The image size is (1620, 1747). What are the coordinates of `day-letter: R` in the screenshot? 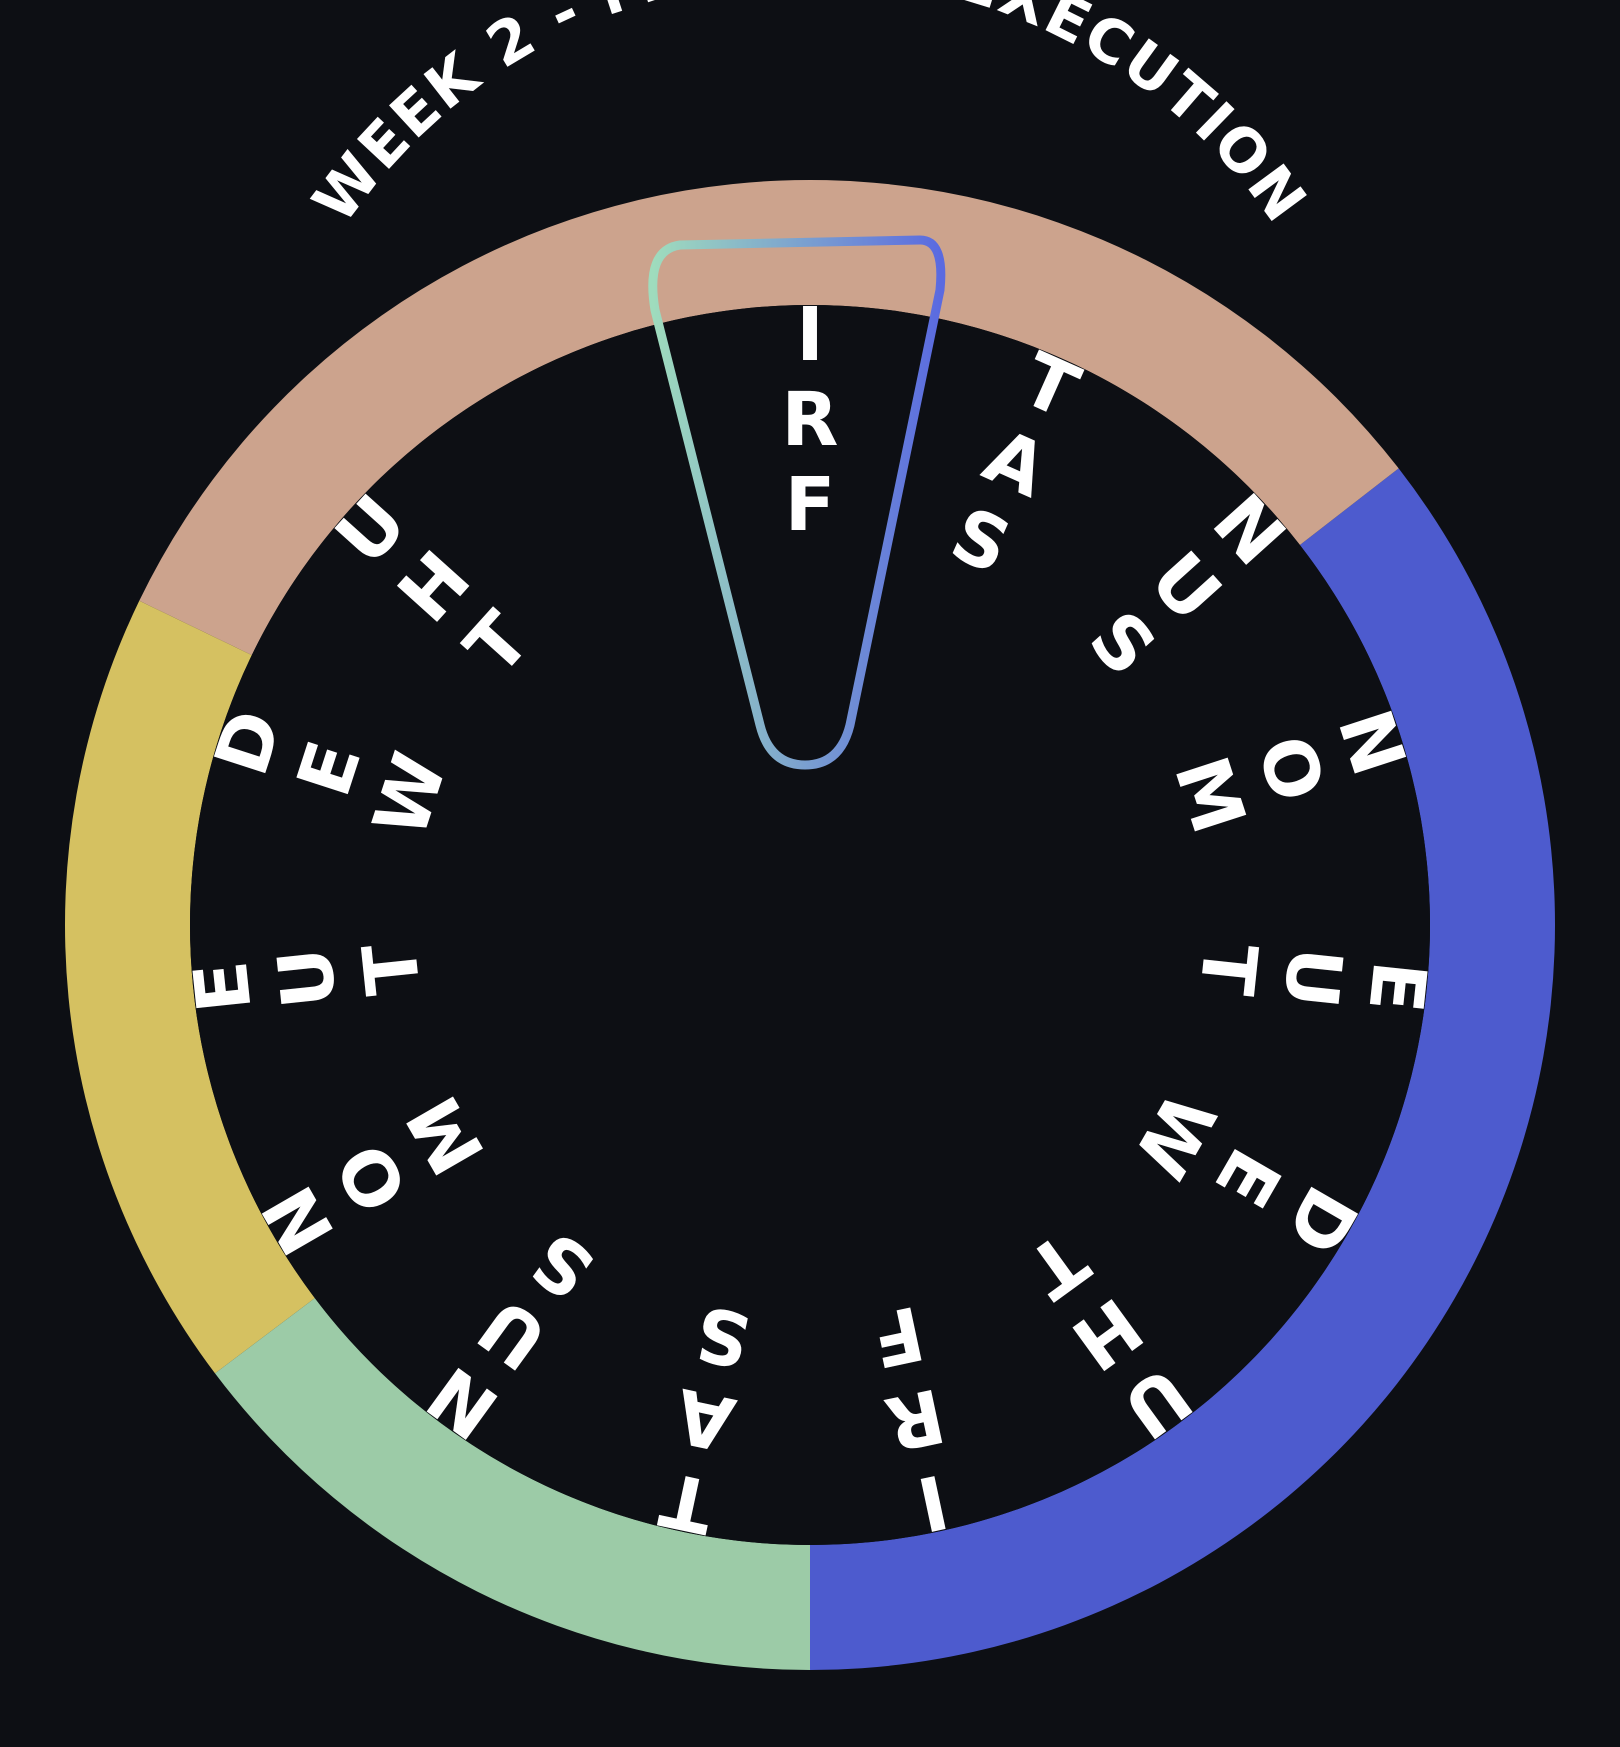 It's located at (810, 420).